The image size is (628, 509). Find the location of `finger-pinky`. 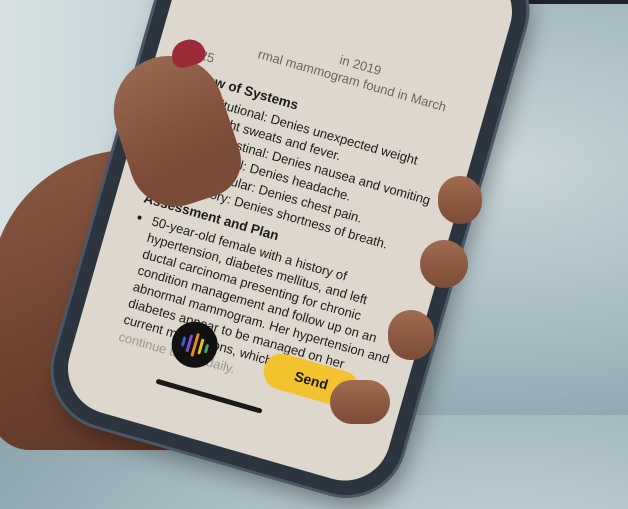

finger-pinky is located at coordinates (360, 402).